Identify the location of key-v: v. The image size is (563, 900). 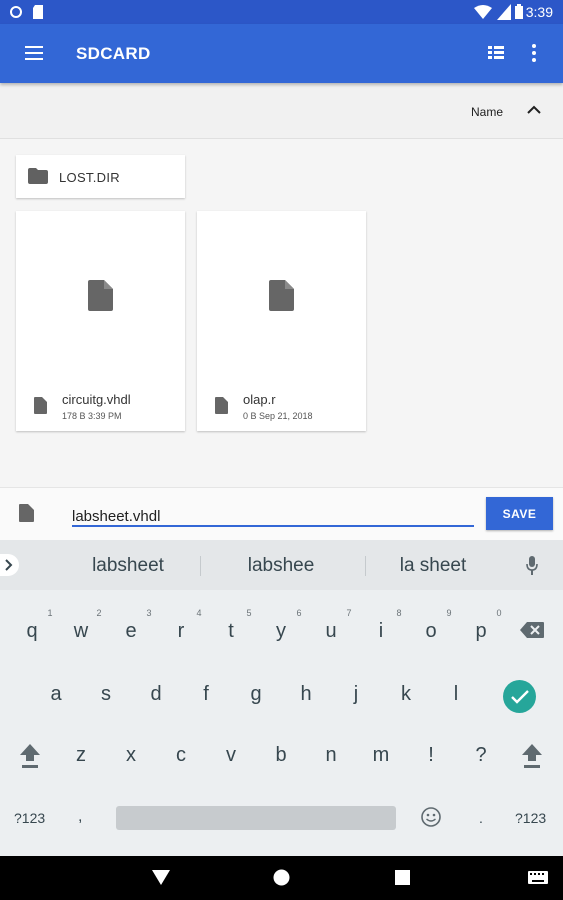
(231, 755).